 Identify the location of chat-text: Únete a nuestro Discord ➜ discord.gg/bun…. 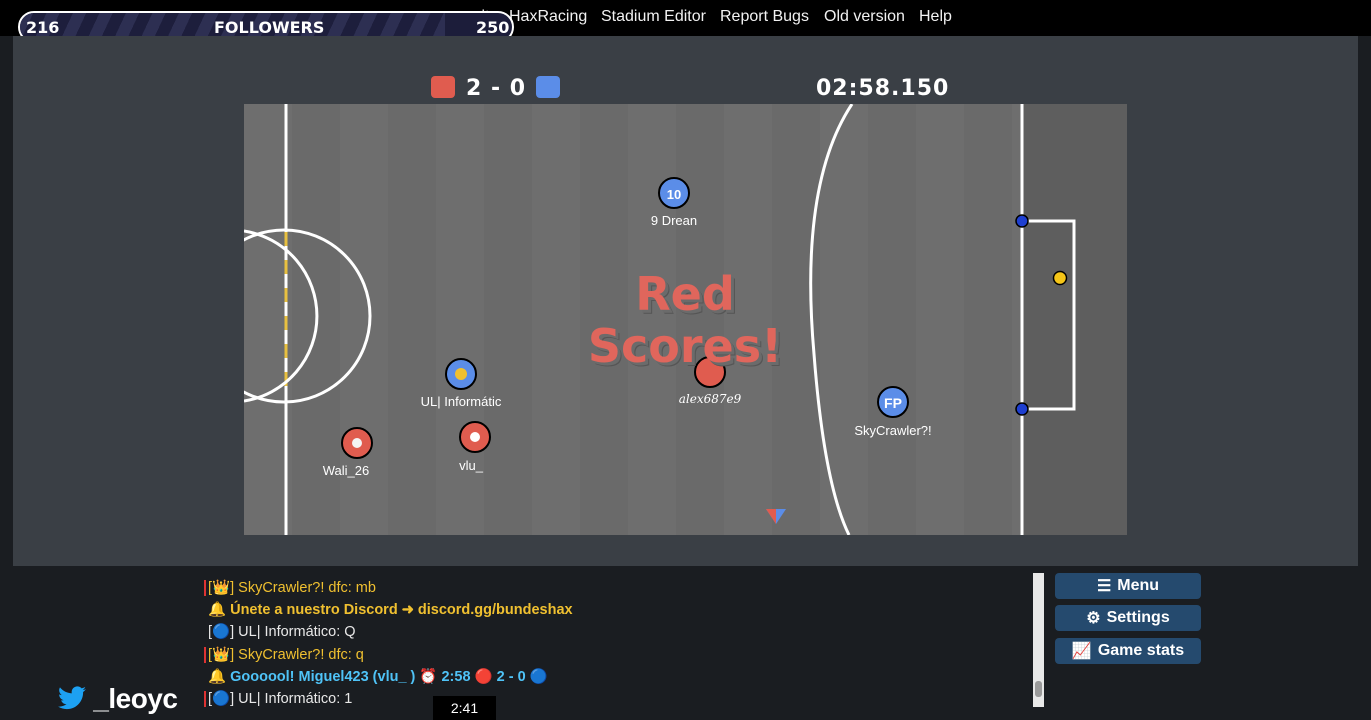
(401, 610).